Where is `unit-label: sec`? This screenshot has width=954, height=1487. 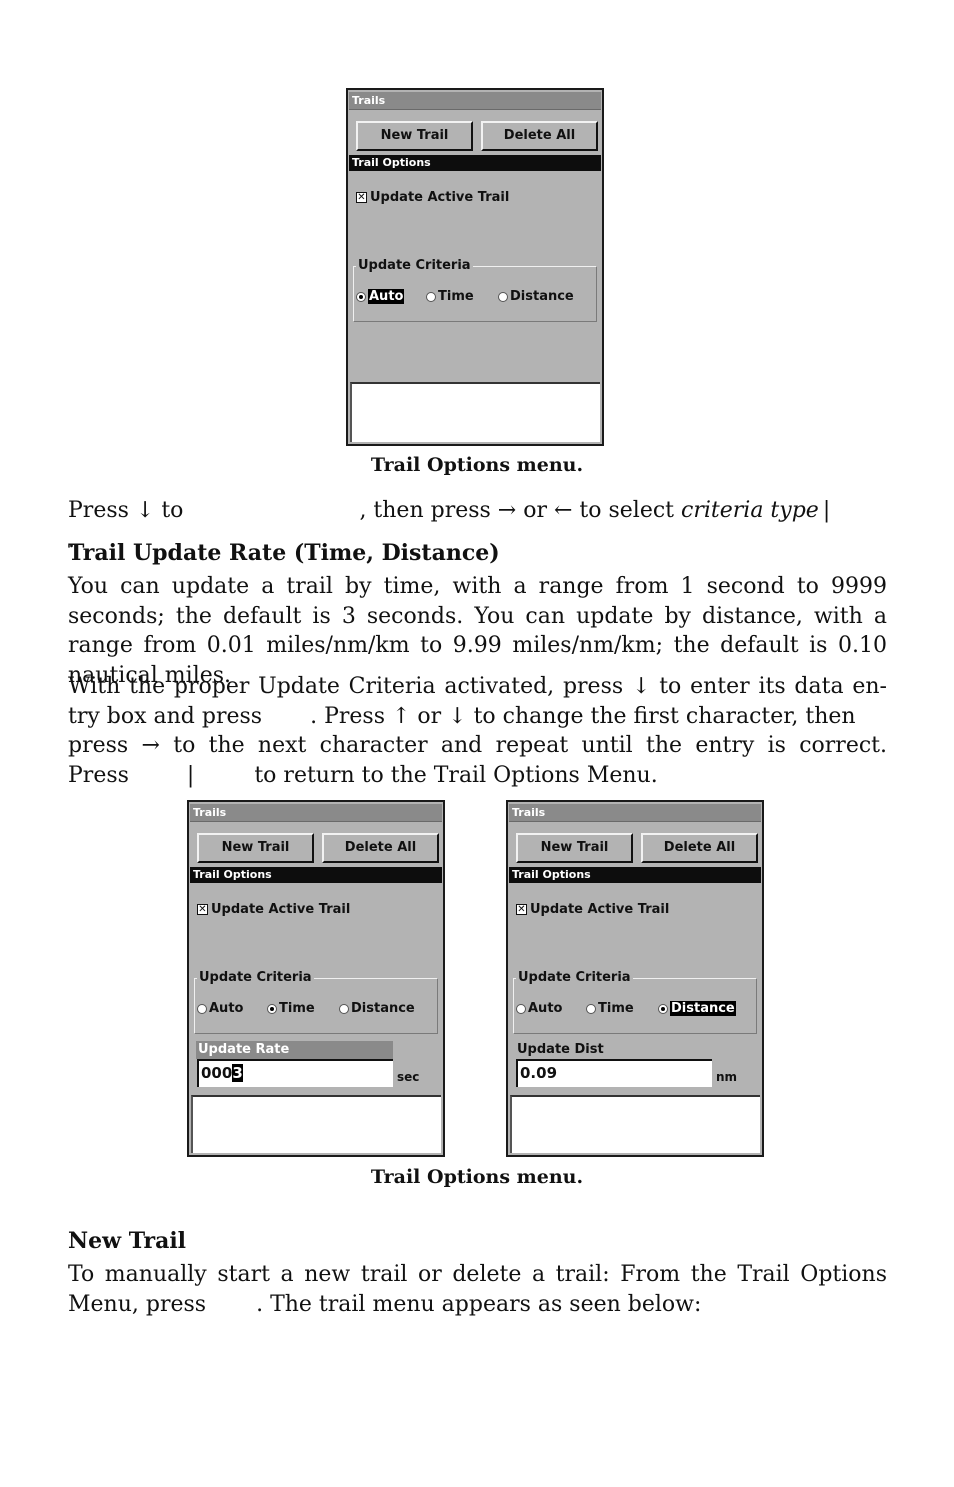 unit-label: sec is located at coordinates (408, 1077).